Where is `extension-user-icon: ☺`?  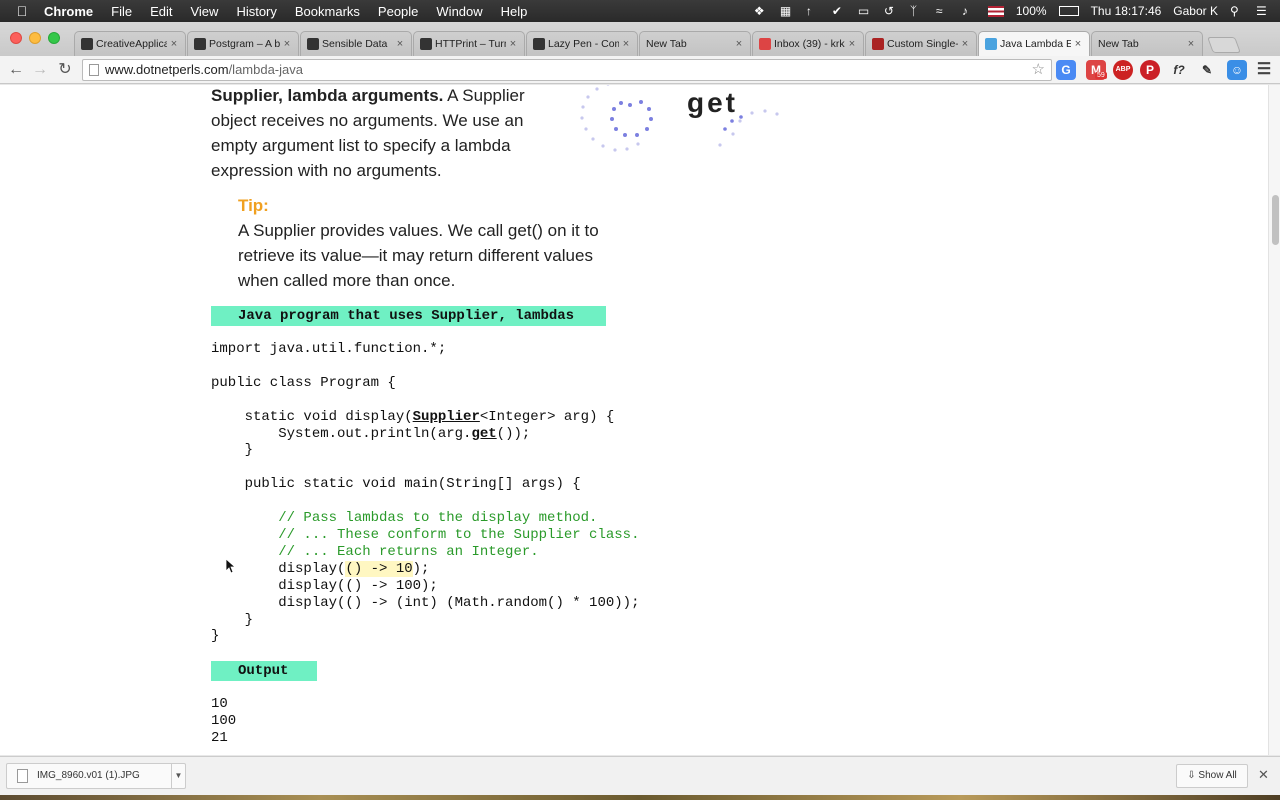
extension-user-icon: ☺ is located at coordinates (1237, 70).